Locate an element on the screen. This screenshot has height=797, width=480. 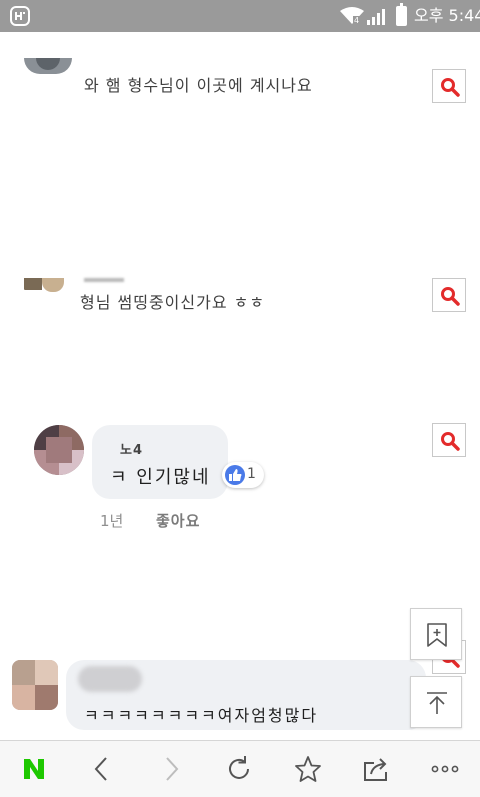
more-button is located at coordinates (445, 769).